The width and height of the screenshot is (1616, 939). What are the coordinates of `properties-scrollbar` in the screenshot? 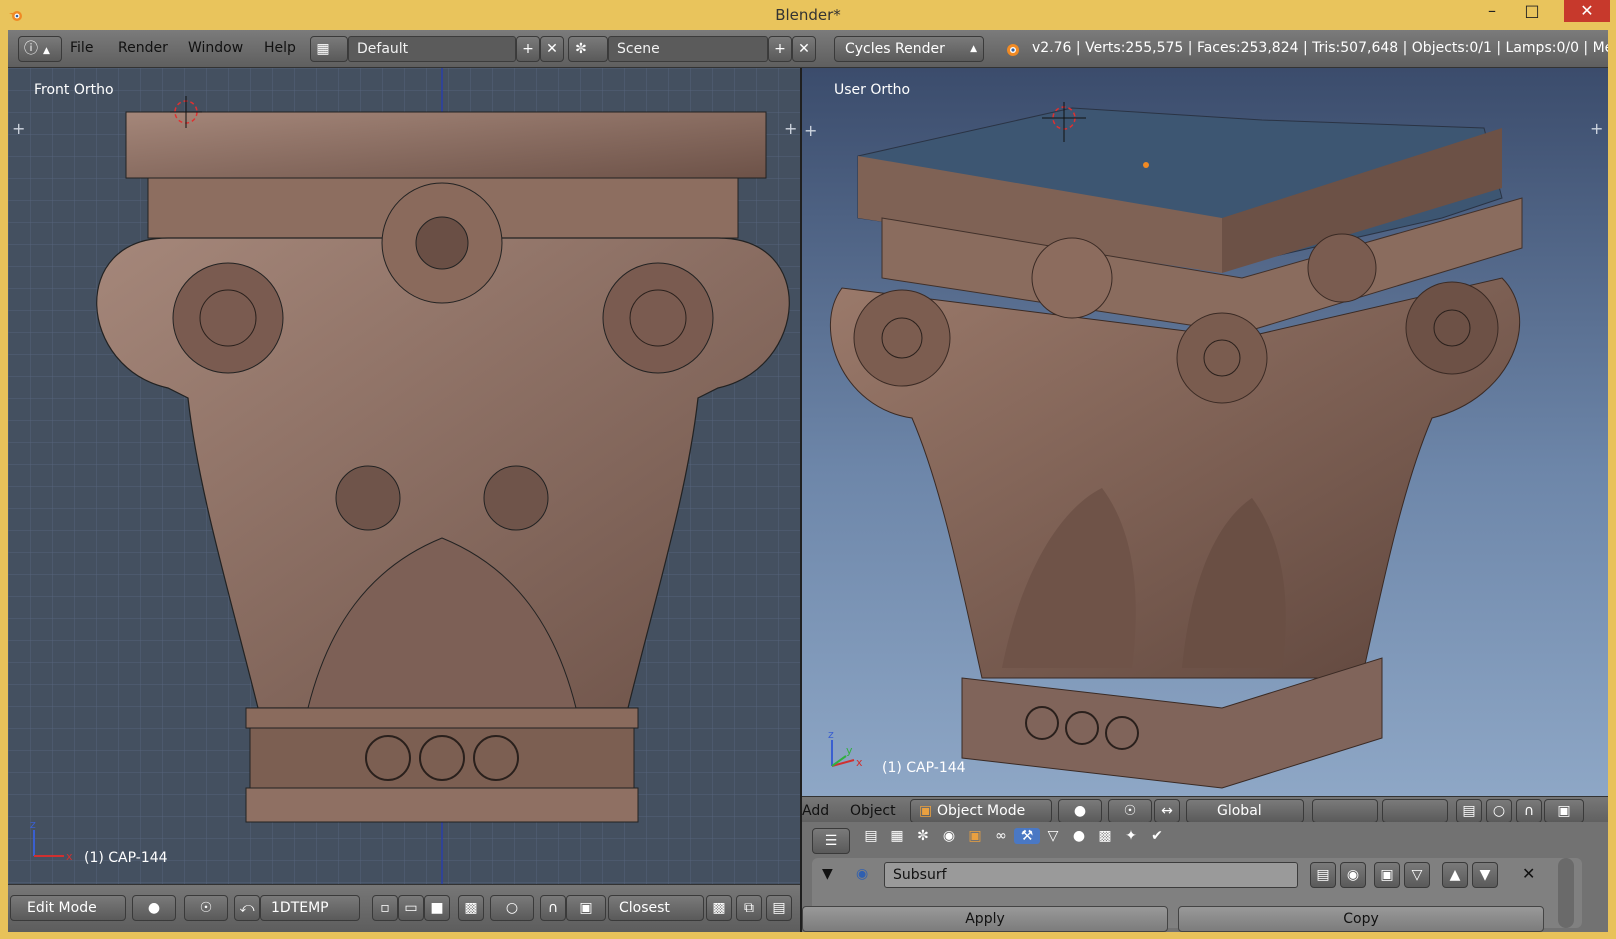 It's located at (1566, 893).